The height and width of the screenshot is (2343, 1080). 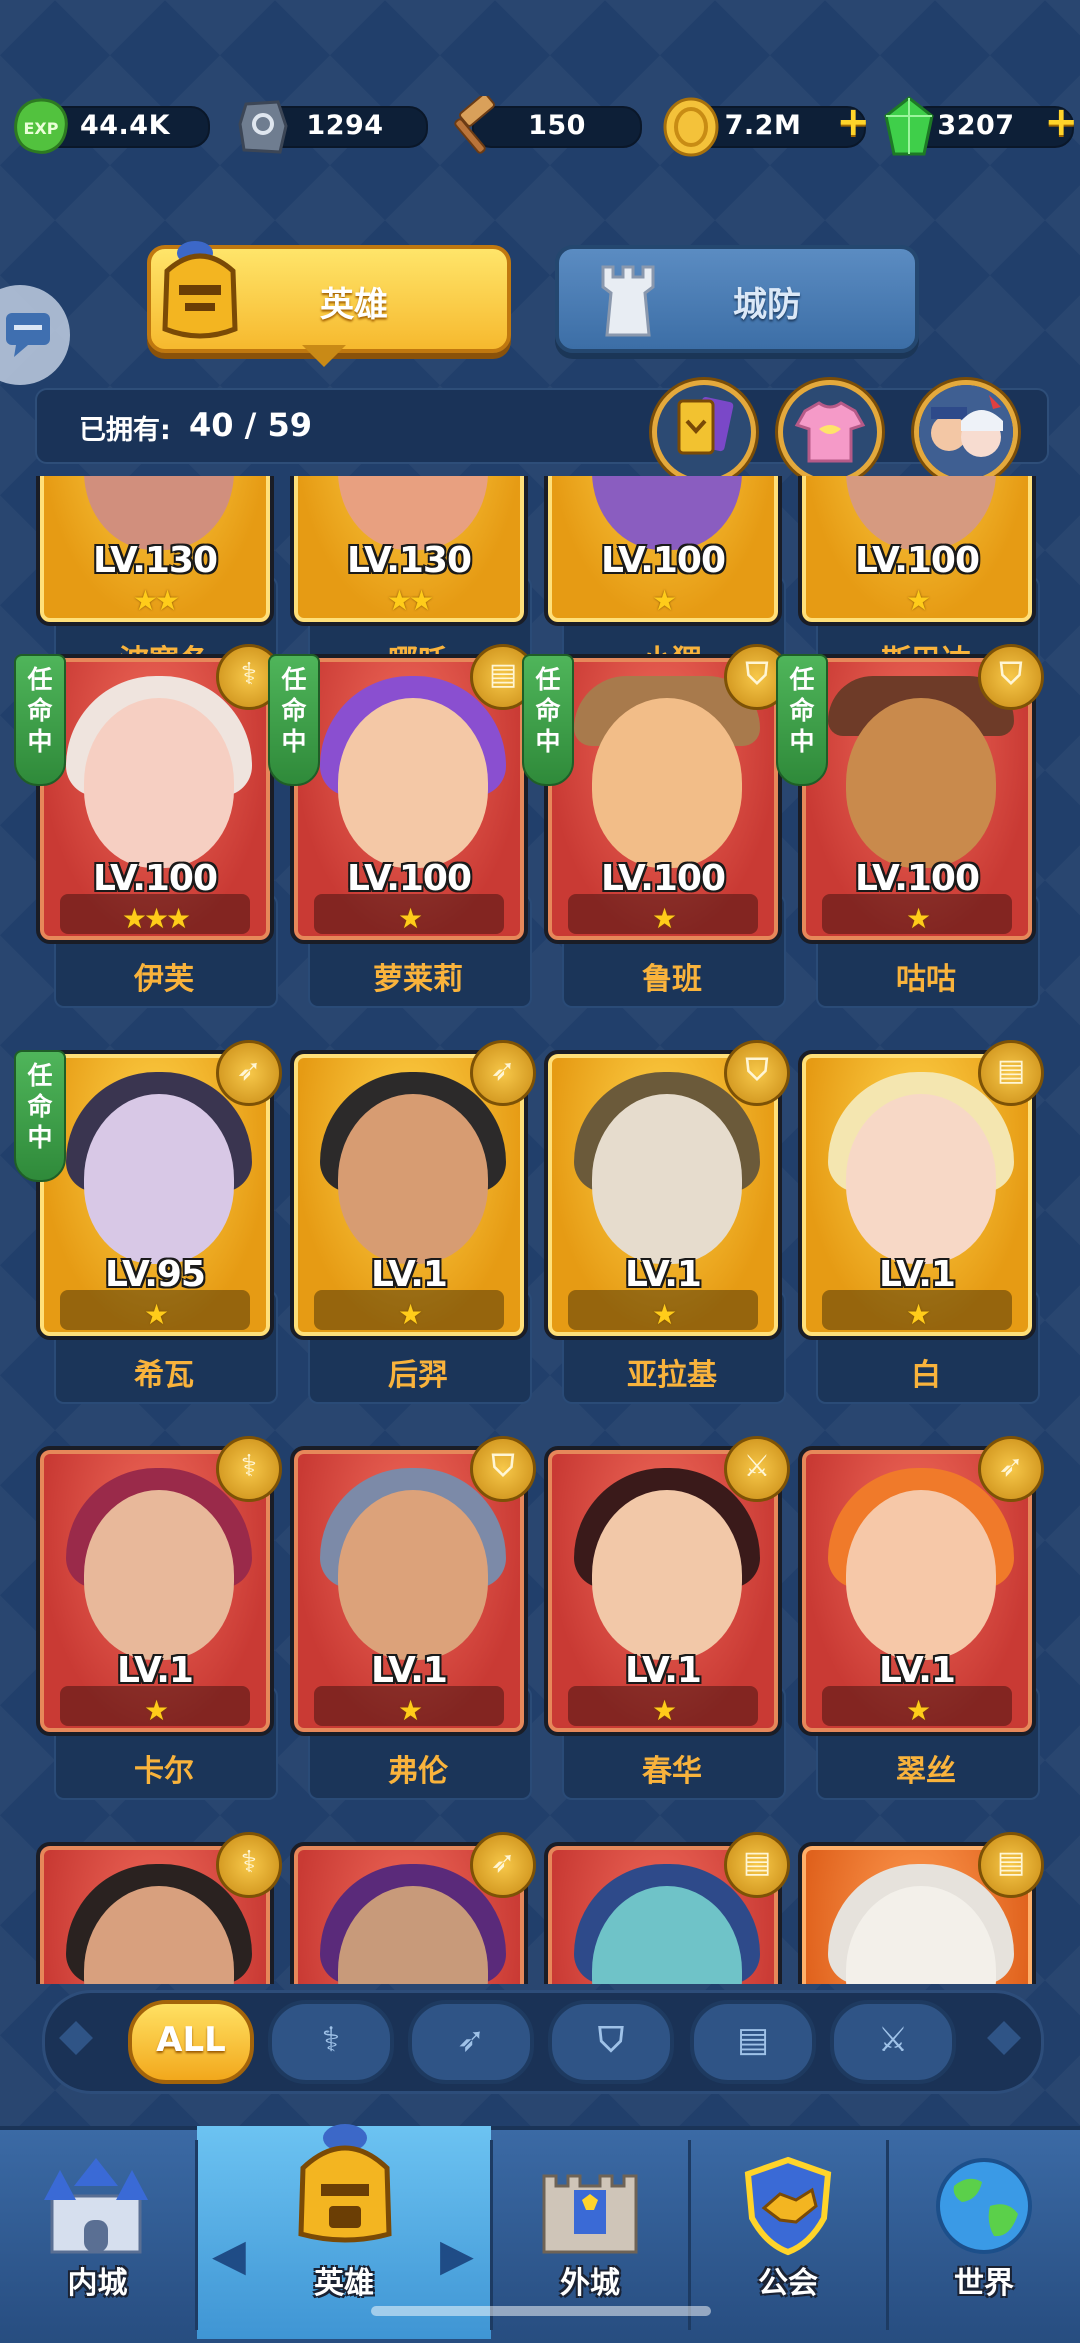 What do you see at coordinates (418, 1771) in the screenshot?
I see `hero-name: 弗伦` at bounding box center [418, 1771].